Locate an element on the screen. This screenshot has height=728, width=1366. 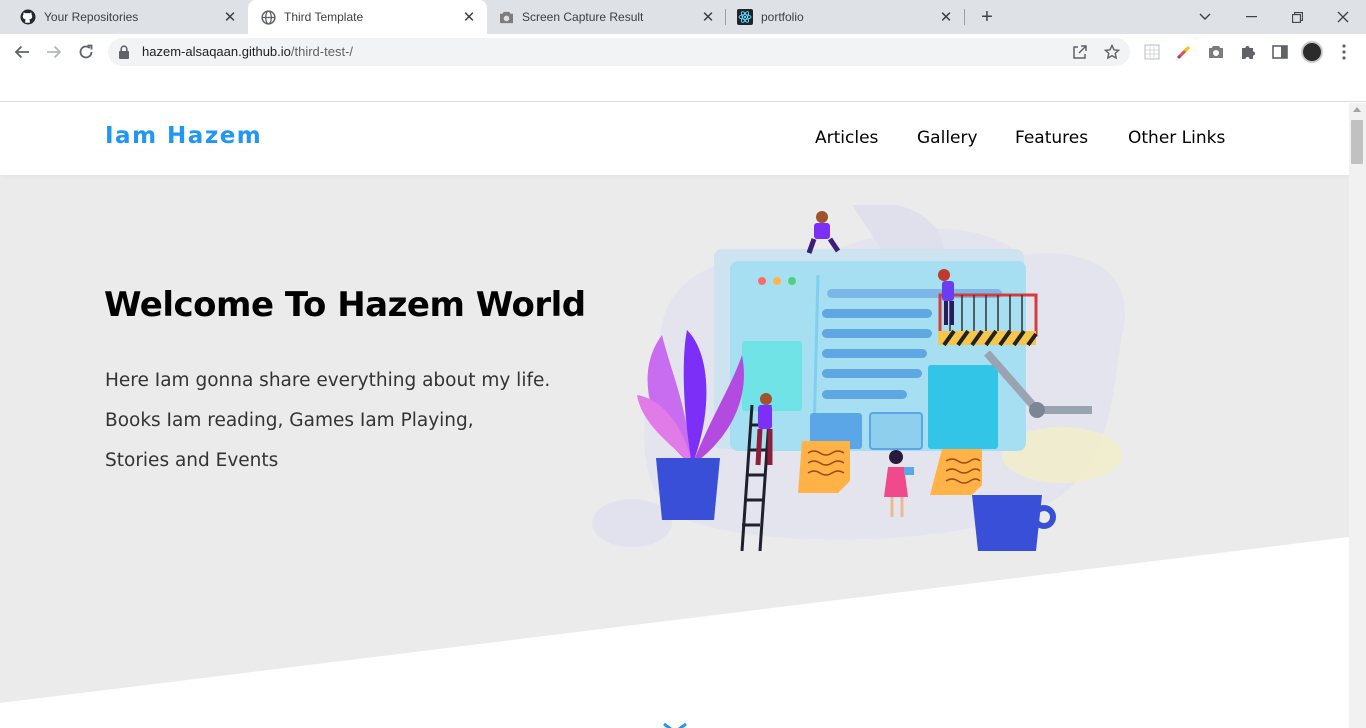
url-path: /third-test-/ is located at coordinates (322, 51).